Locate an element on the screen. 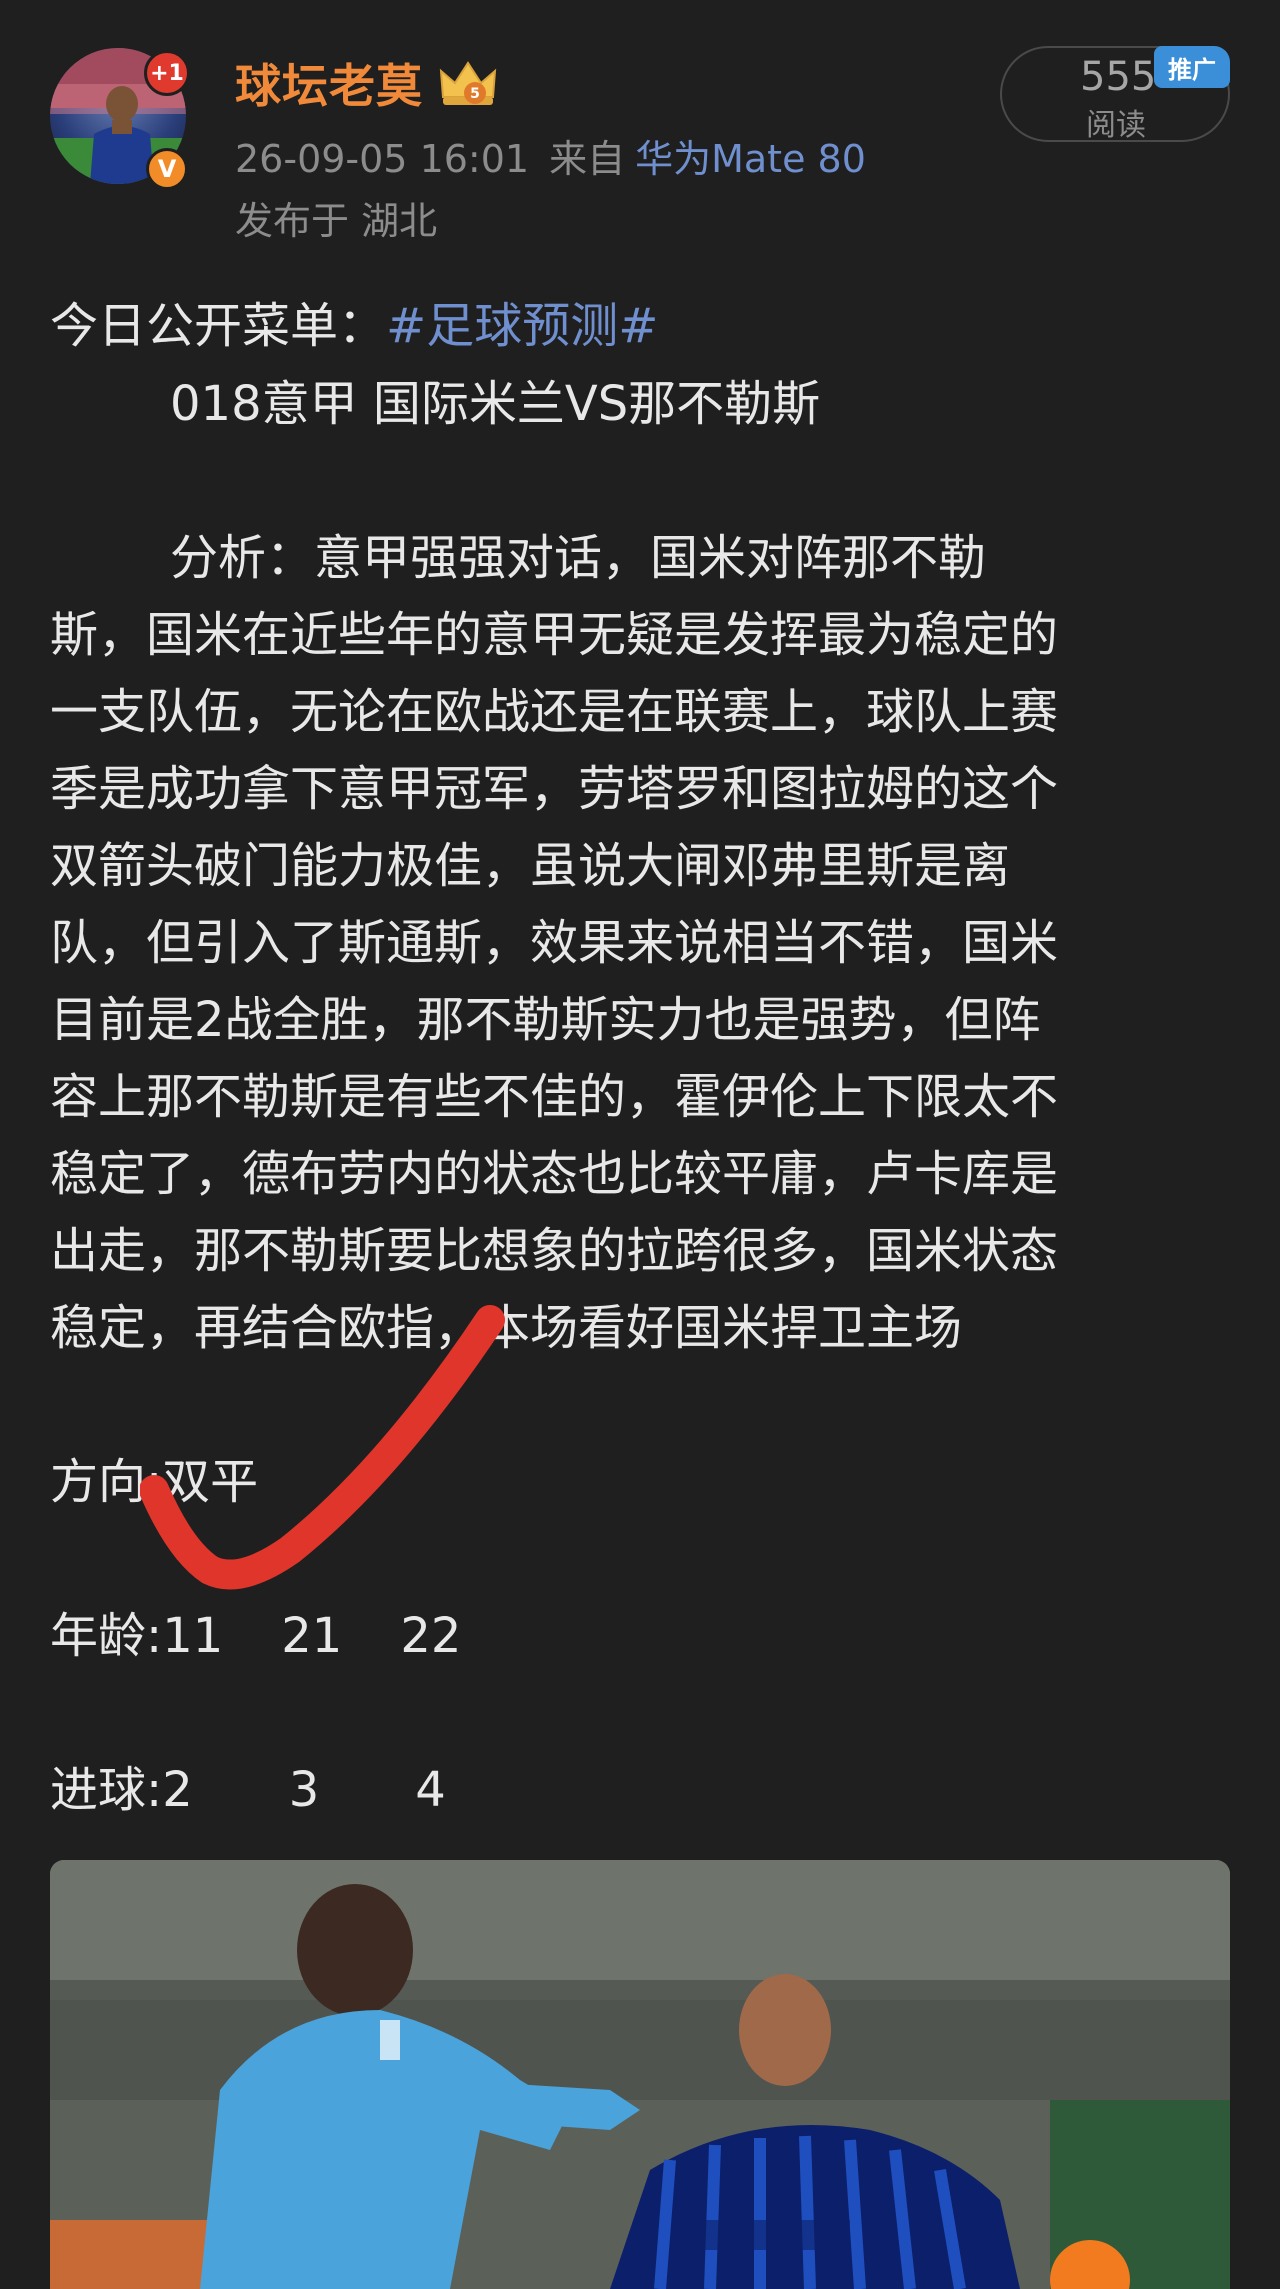 This screenshot has width=1280, height=2289. prediction-direction: 方向:双平 is located at coordinates (154, 1482).